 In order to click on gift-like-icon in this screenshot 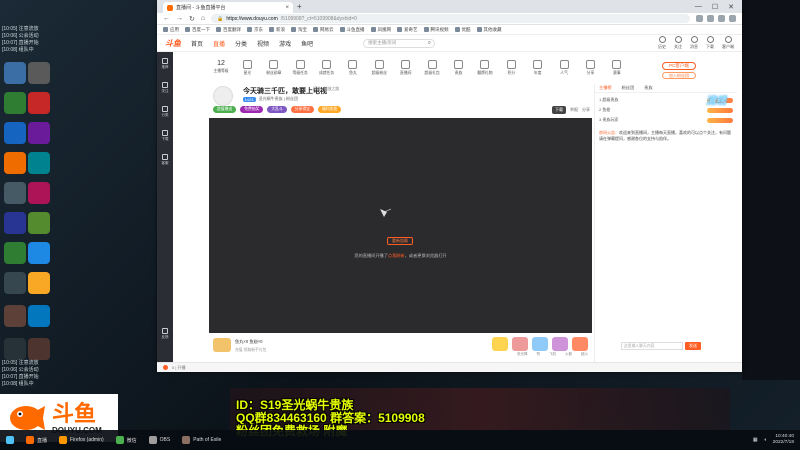, I will do `click(520, 344)`.